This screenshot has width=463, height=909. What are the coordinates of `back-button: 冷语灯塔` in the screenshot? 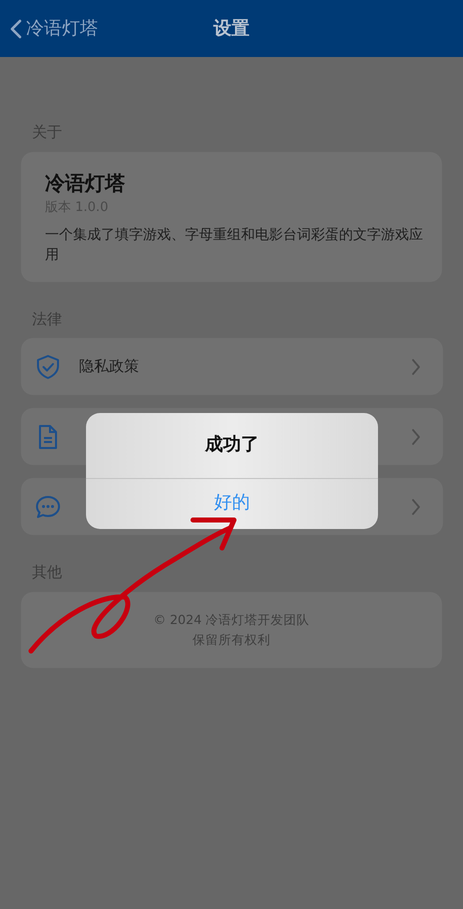 It's located at (54, 28).